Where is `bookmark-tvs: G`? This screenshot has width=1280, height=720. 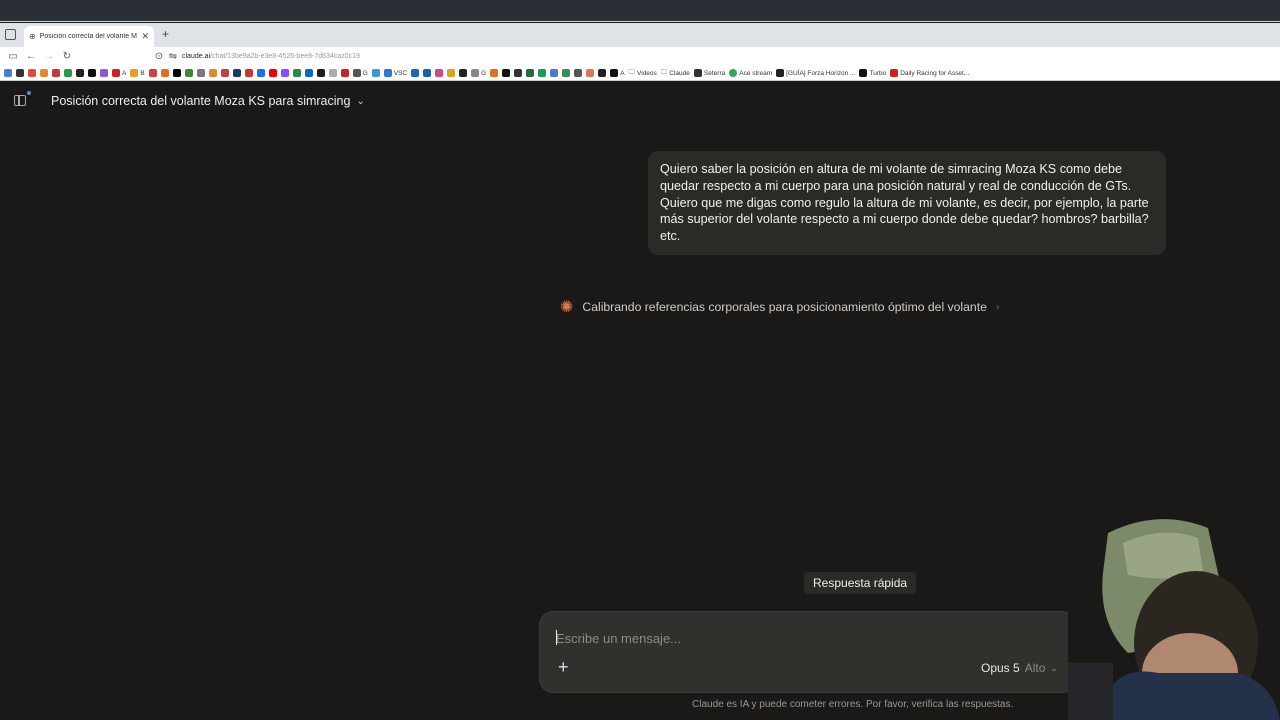
bookmark-tvs: G is located at coordinates (360, 73).